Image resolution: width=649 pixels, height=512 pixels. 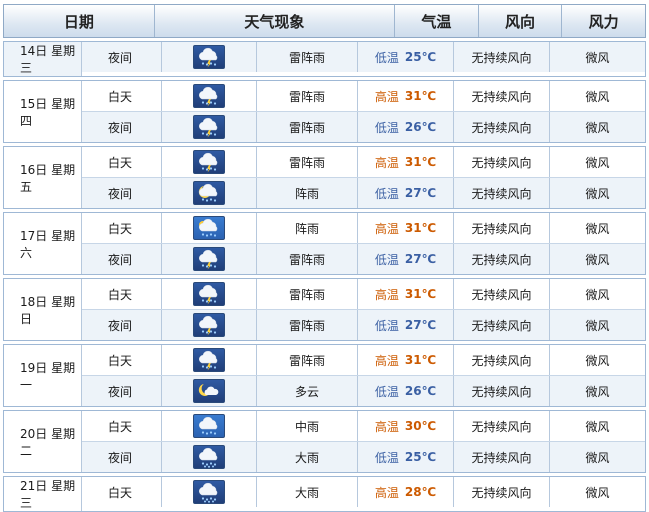 I want to click on moon-cloud-icon, so click(x=209, y=391).